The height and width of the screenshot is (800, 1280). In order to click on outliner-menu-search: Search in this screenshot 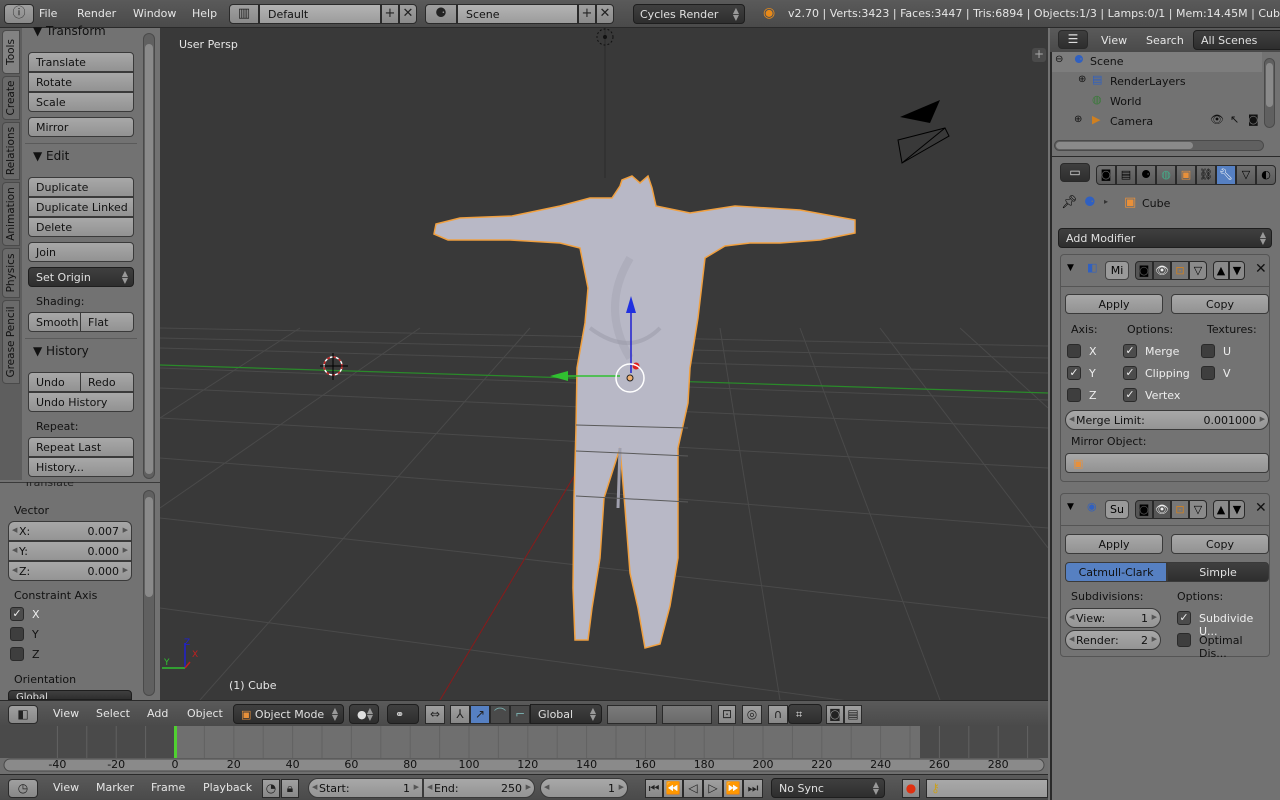, I will do `click(1165, 40)`.